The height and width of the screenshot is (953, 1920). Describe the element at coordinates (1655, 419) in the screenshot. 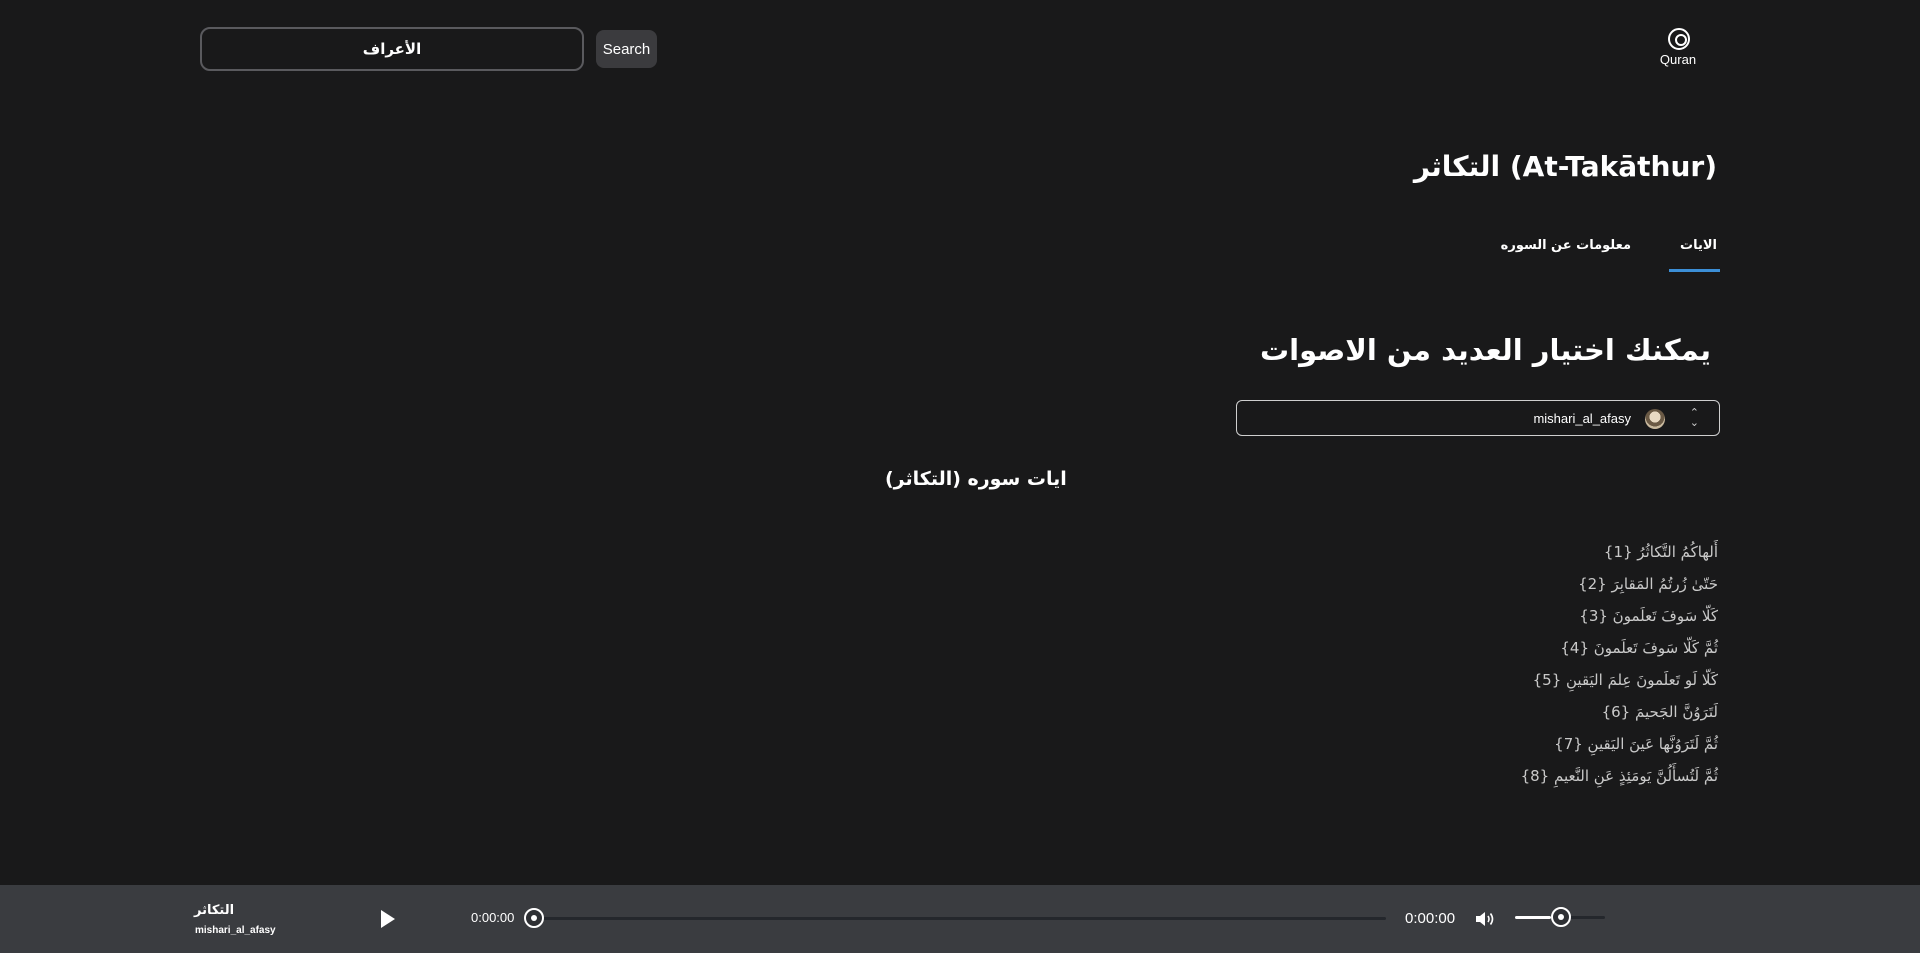

I see `reciter-avatar` at that location.